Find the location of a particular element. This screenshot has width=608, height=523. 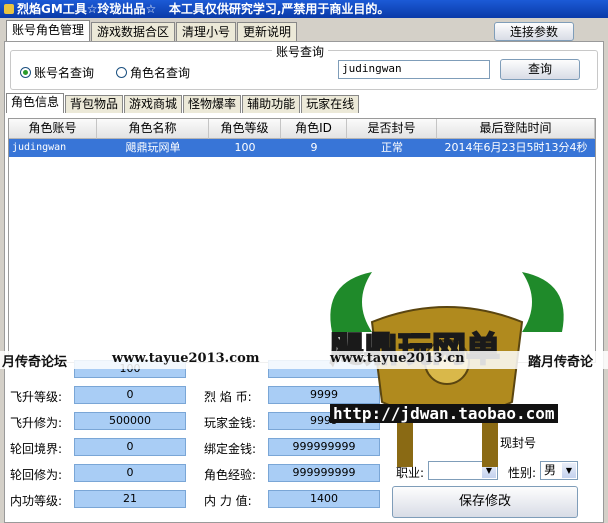

top-tabs: 账号角色管理 游戏数据合区 清理小号 更新说明 is located at coordinates (152, 31).